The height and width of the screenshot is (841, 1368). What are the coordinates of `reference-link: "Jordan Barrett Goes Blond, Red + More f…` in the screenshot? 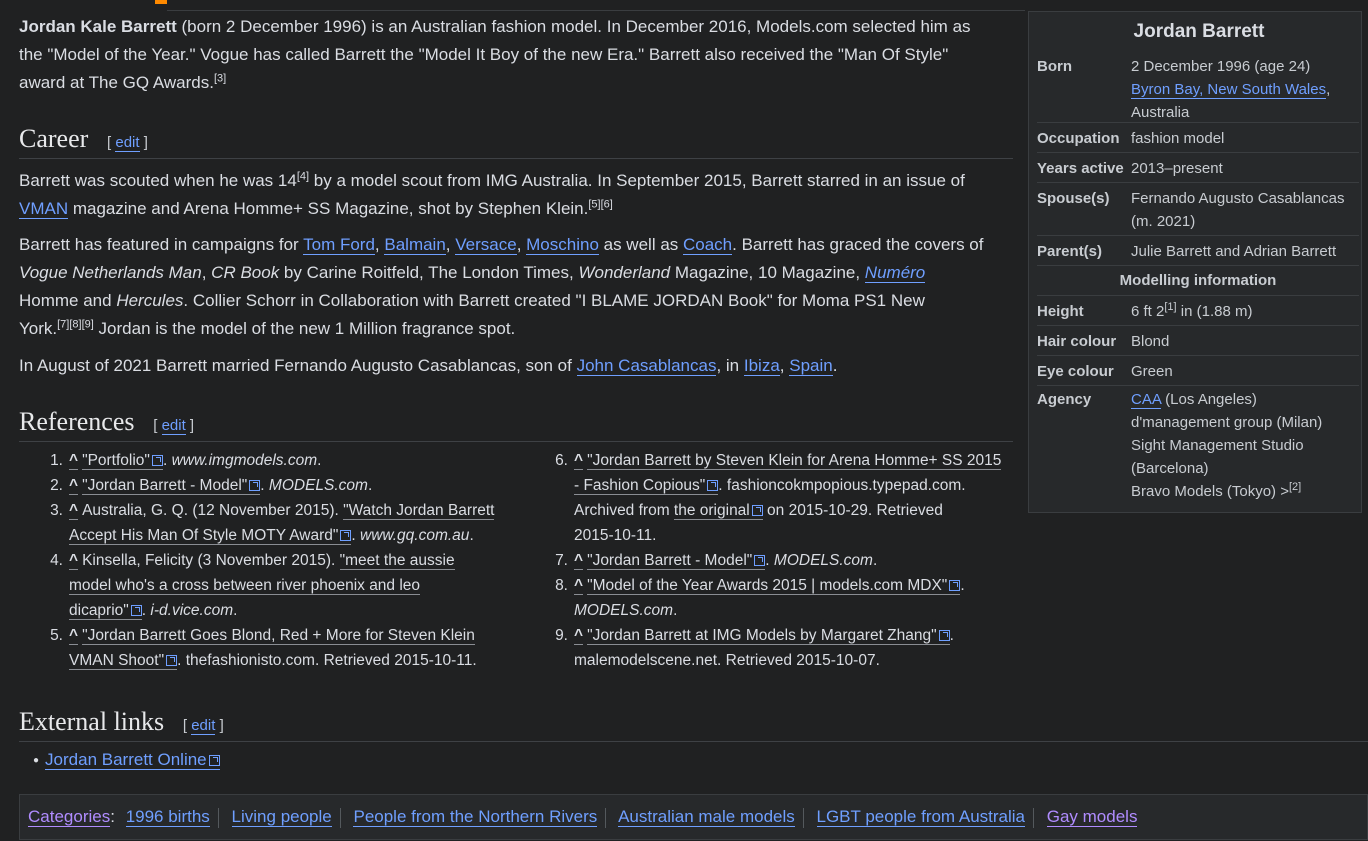 It's located at (278, 636).